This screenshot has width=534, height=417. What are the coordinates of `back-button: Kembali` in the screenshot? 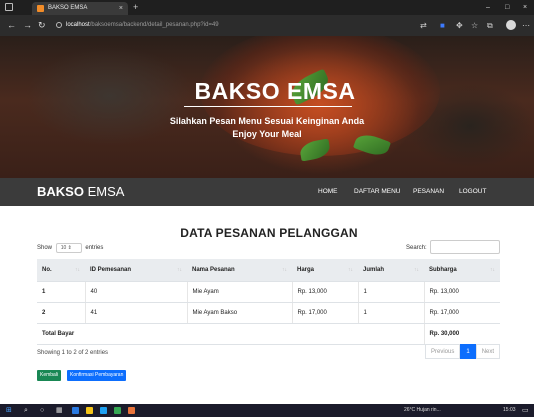 It's located at (49, 375).